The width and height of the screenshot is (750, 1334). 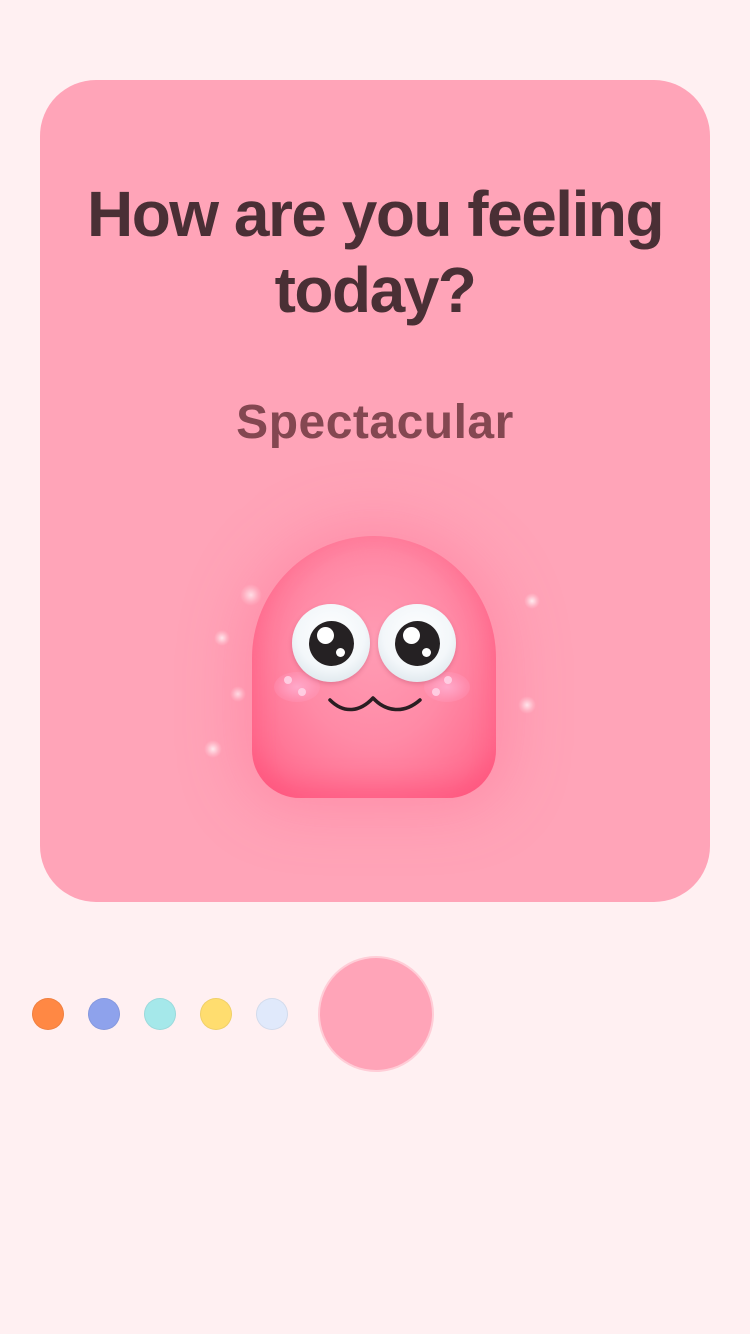 I want to click on mood-option-pink-selected, so click(x=376, y=1014).